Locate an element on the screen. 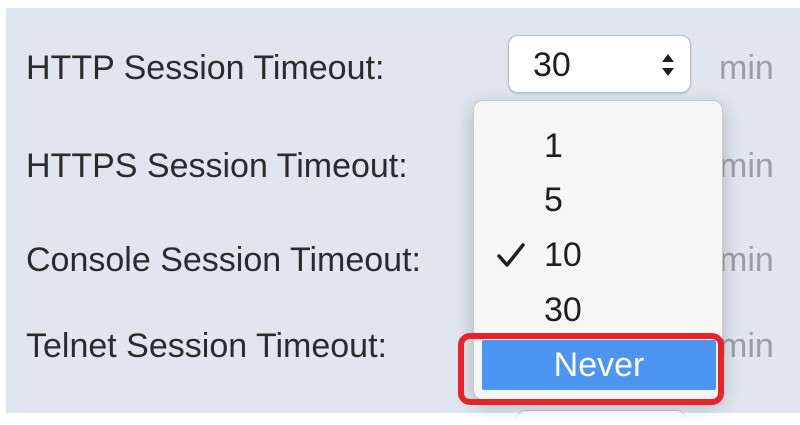  http-select-value: 30 is located at coordinates (552, 65).